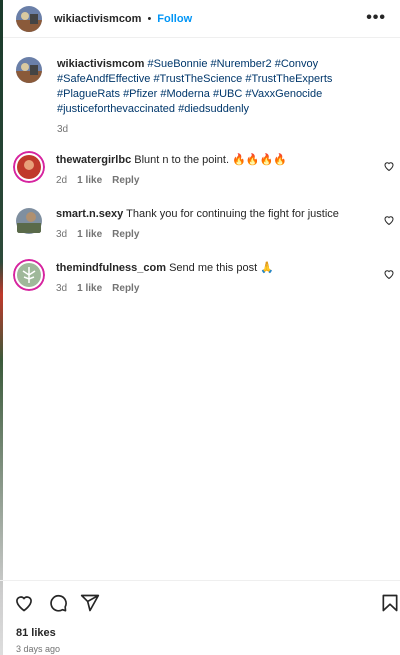 This screenshot has width=400, height=655. What do you see at coordinates (216, 180) in the screenshot?
I see `comment-meta: 2d 1 like Reply` at bounding box center [216, 180].